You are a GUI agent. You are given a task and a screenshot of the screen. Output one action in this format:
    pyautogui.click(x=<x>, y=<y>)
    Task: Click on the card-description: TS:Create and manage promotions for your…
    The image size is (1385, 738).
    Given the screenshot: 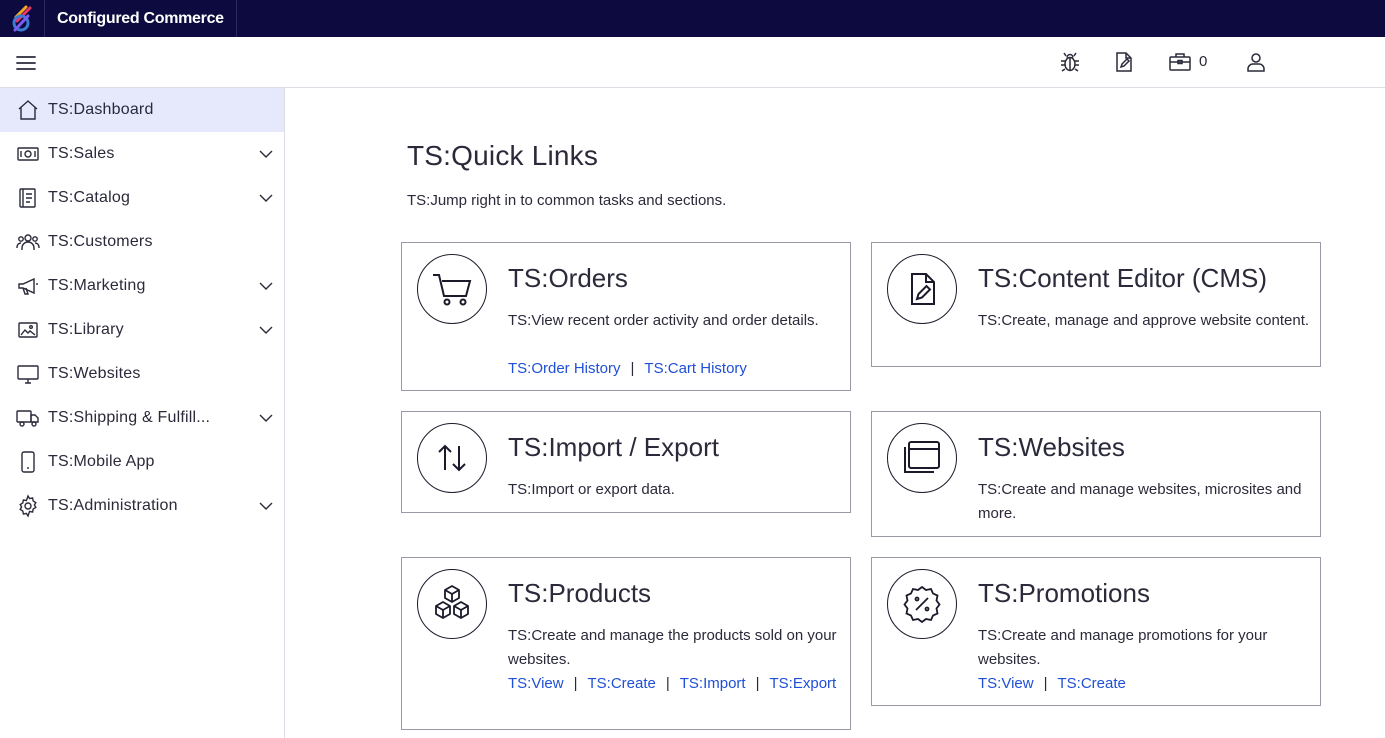 What is the action you would take?
    pyautogui.click(x=1123, y=647)
    